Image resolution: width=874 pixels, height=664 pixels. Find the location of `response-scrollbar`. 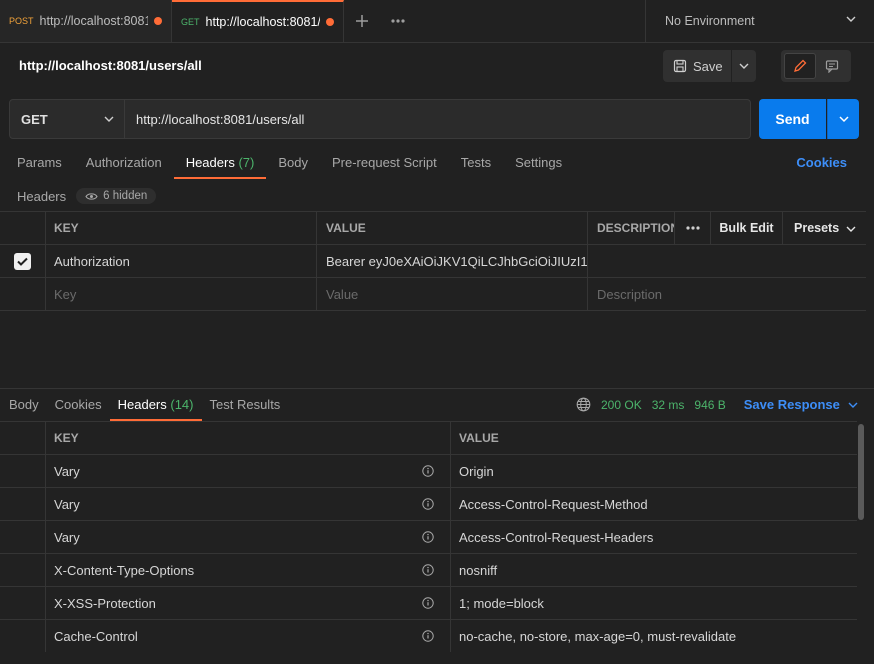

response-scrollbar is located at coordinates (861, 472).